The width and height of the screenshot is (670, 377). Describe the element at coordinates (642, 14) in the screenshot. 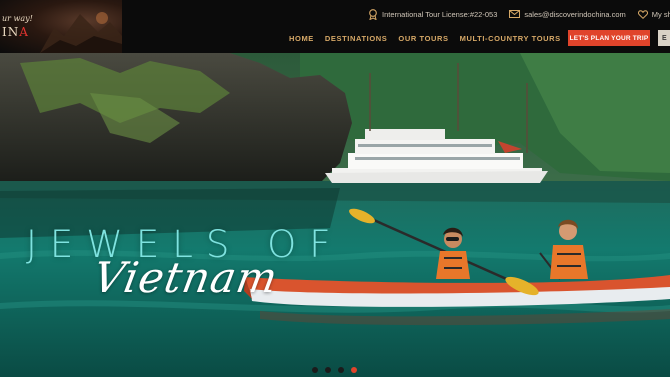

I see `heart-icon` at that location.